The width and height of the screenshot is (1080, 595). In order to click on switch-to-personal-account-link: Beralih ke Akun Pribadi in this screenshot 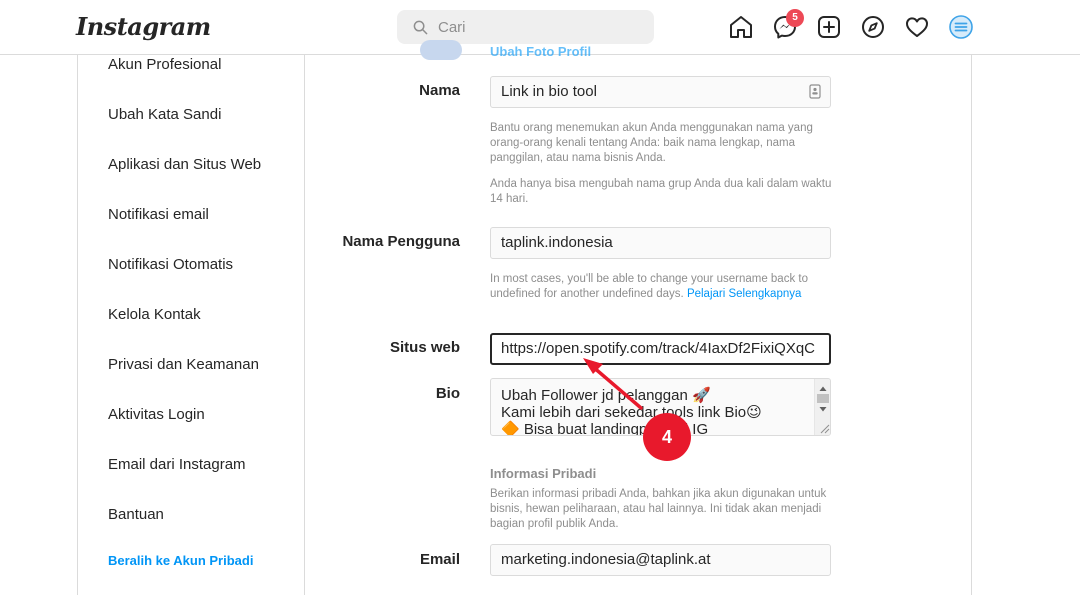, I will do `click(180, 560)`.